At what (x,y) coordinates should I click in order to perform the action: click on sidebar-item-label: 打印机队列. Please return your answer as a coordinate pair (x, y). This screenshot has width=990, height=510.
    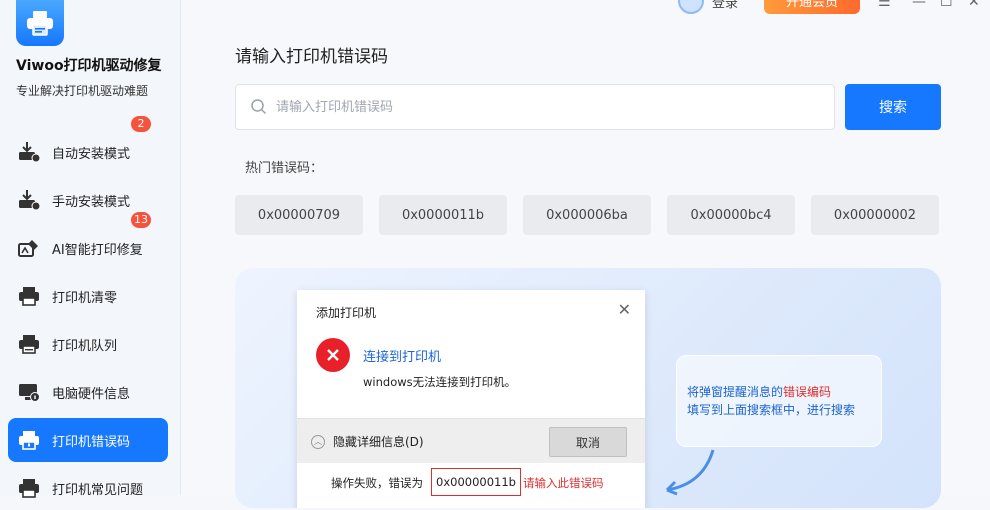
    Looking at the image, I should click on (85, 346).